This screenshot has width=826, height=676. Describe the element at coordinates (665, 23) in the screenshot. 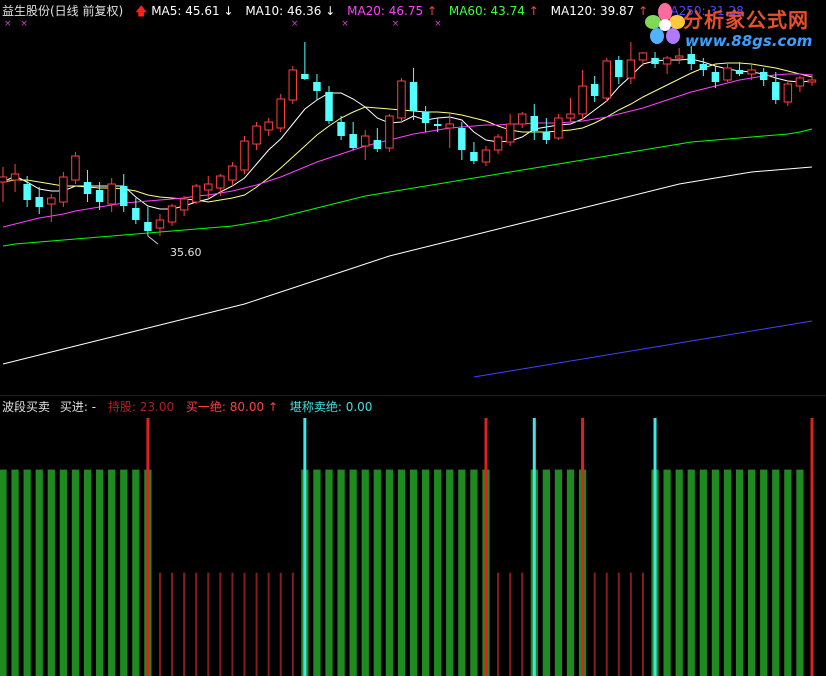

I see `flower-logo-icon` at that location.